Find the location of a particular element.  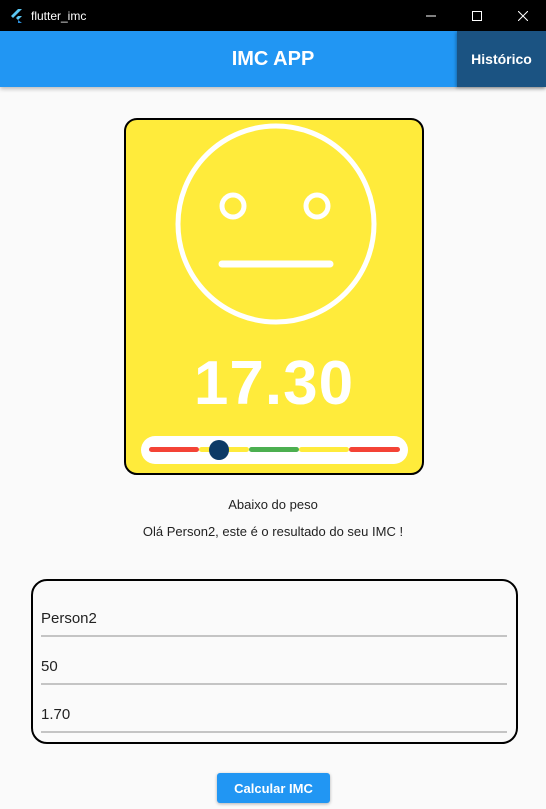

maximize-icon is located at coordinates (477, 15).